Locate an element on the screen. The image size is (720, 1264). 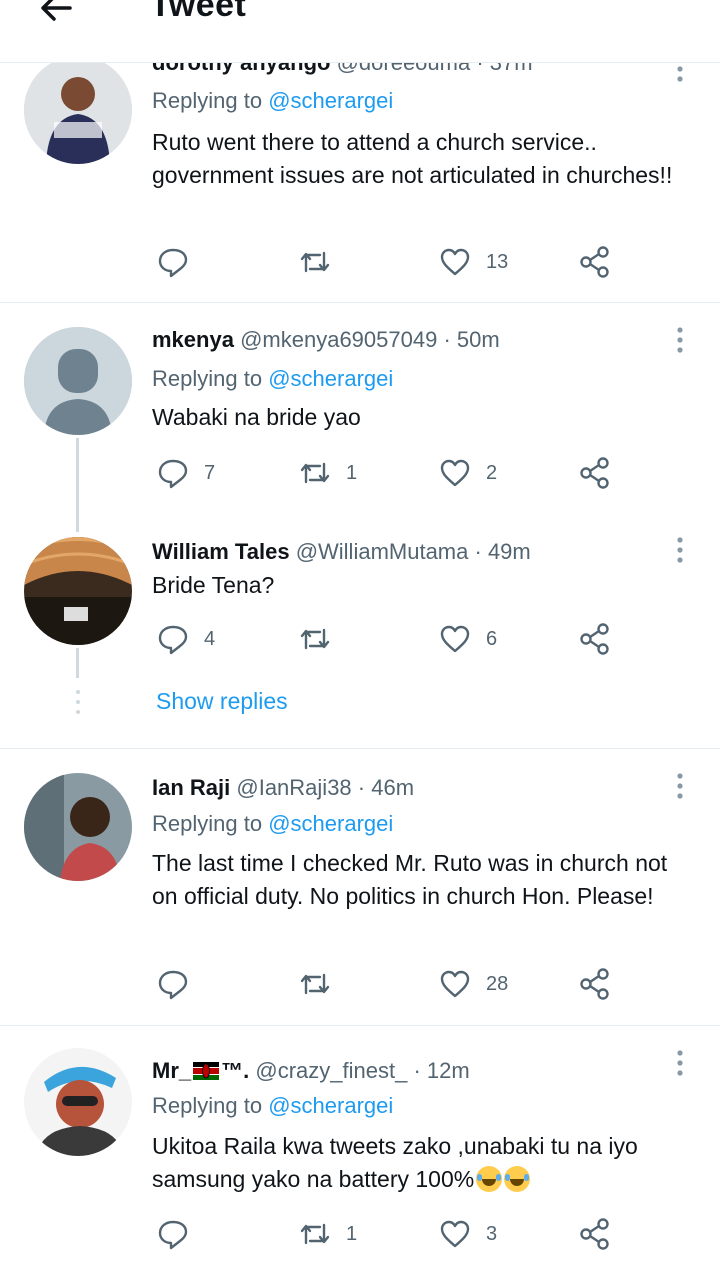
like-count: 13 is located at coordinates (497, 261).